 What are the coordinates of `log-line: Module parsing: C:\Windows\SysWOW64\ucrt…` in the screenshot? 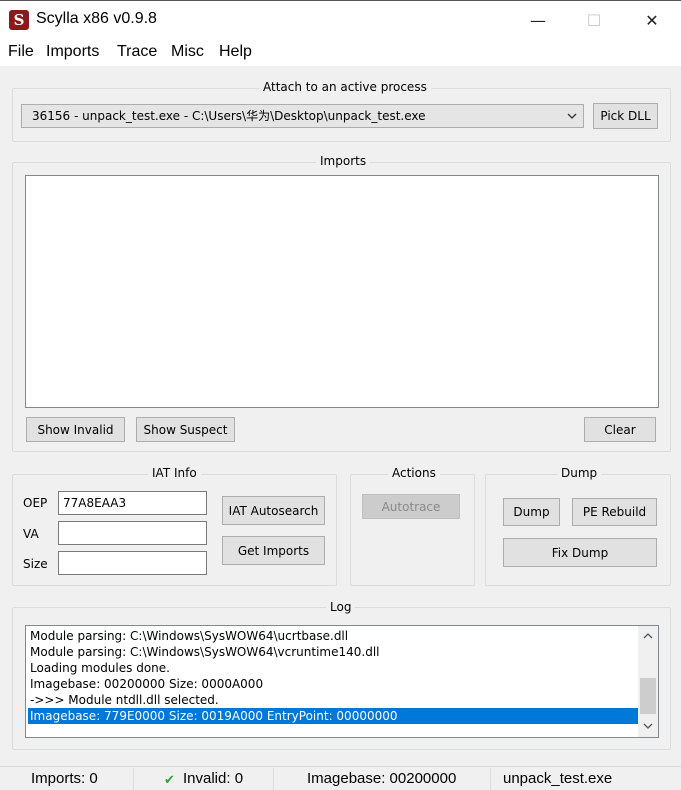 It's located at (189, 636).